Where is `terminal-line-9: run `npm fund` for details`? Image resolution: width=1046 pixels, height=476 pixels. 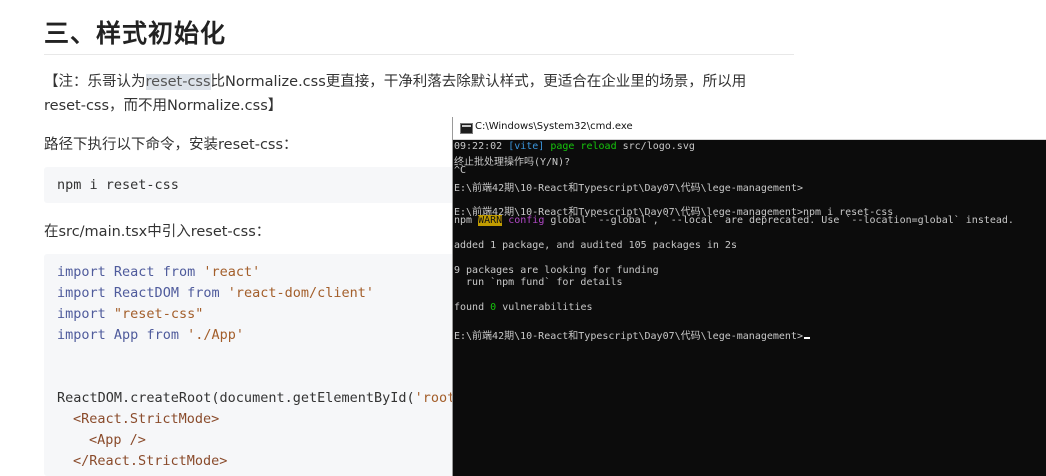 terminal-line-9: run `npm fund` for details is located at coordinates (538, 282).